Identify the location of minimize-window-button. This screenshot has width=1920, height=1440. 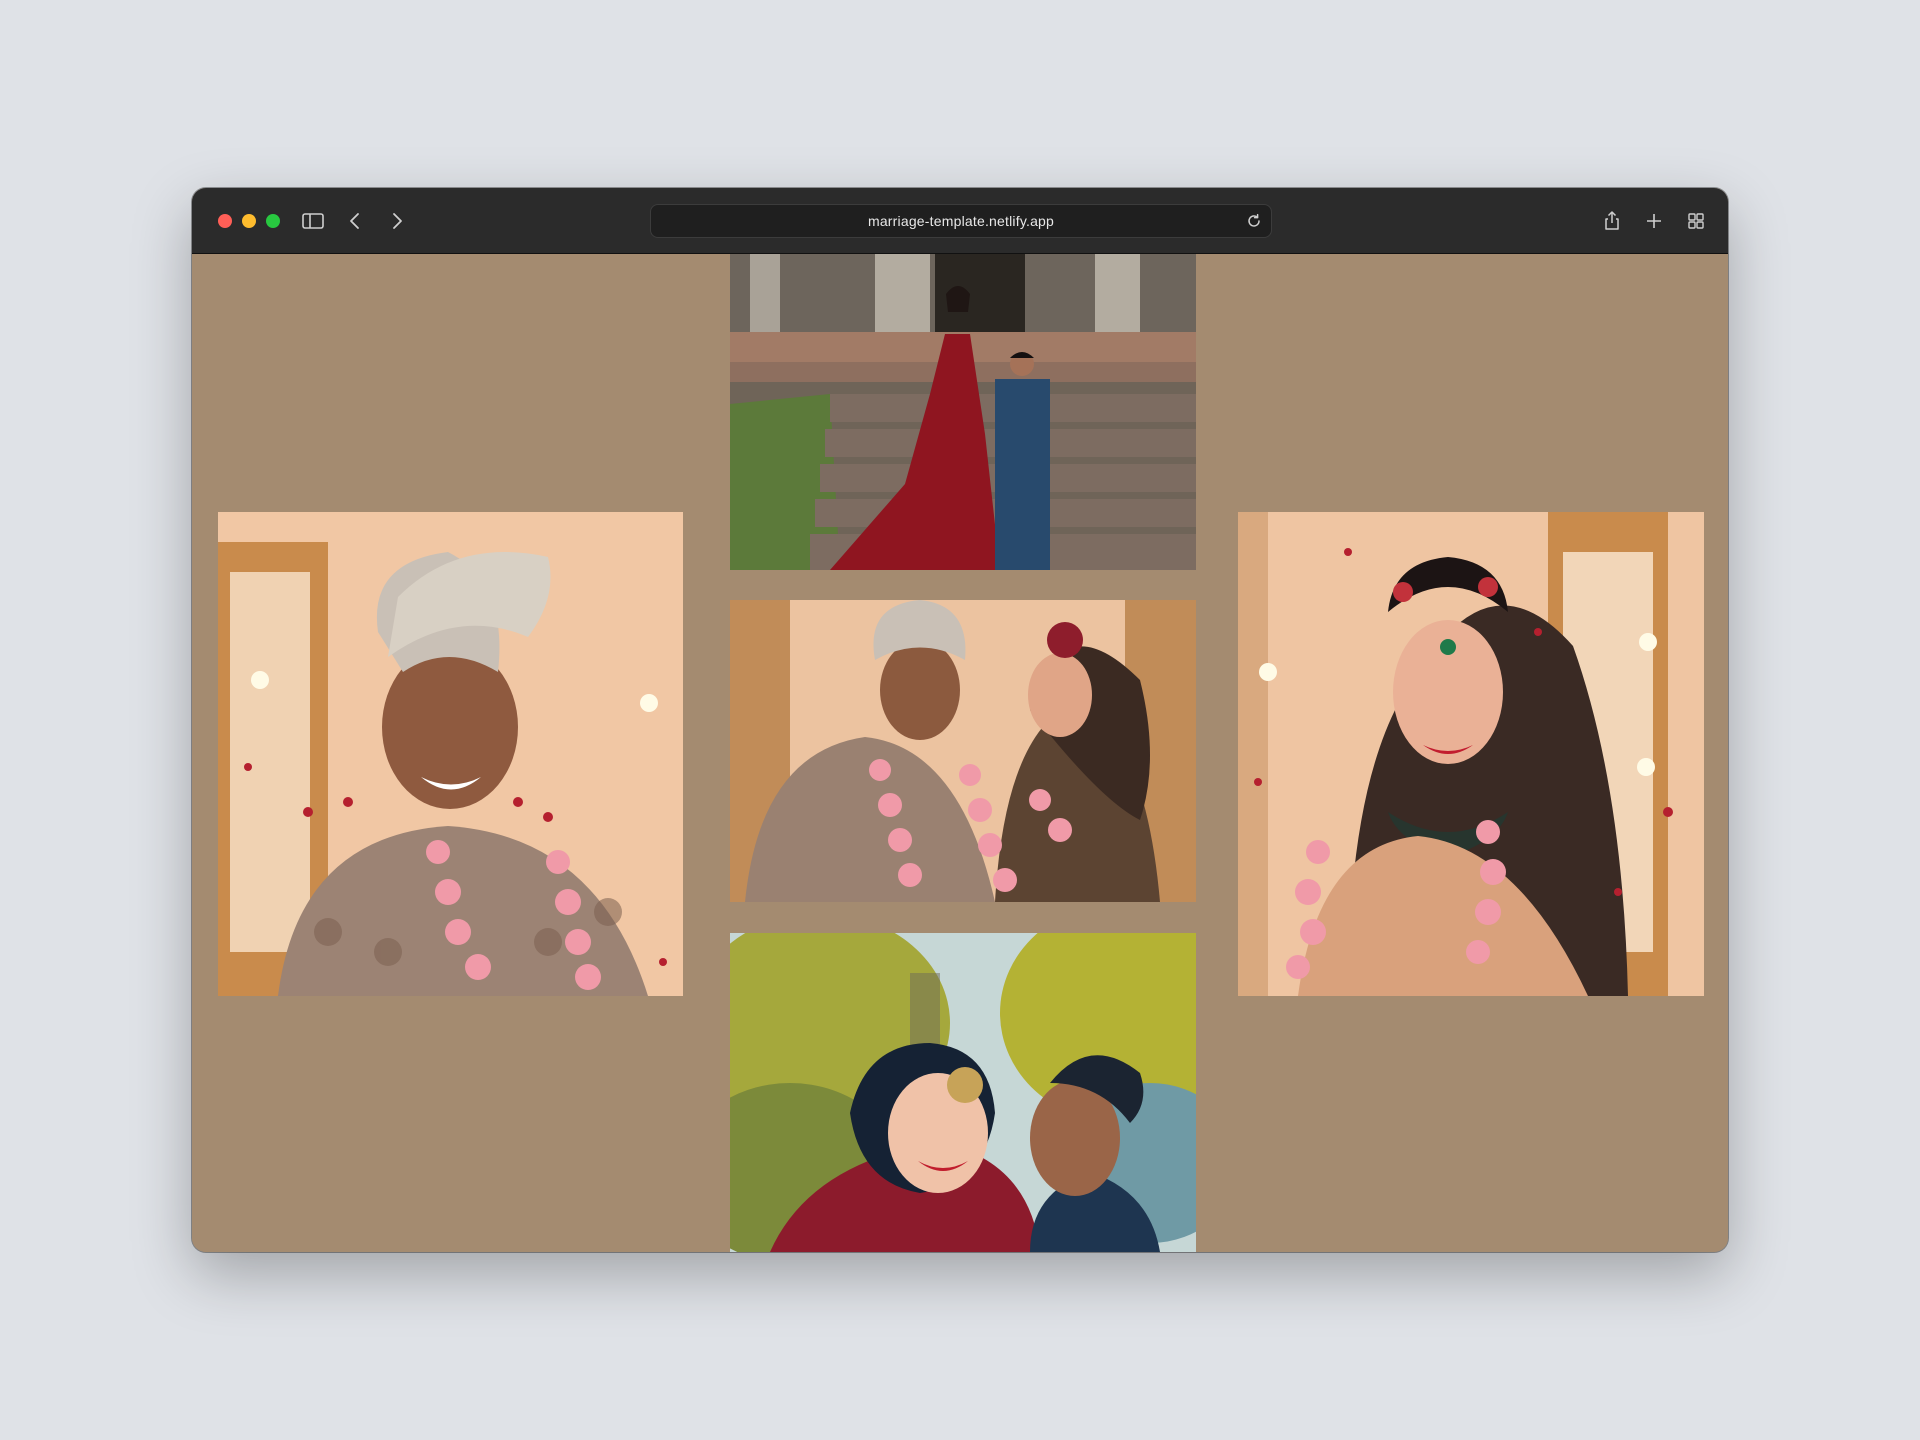
(249, 221).